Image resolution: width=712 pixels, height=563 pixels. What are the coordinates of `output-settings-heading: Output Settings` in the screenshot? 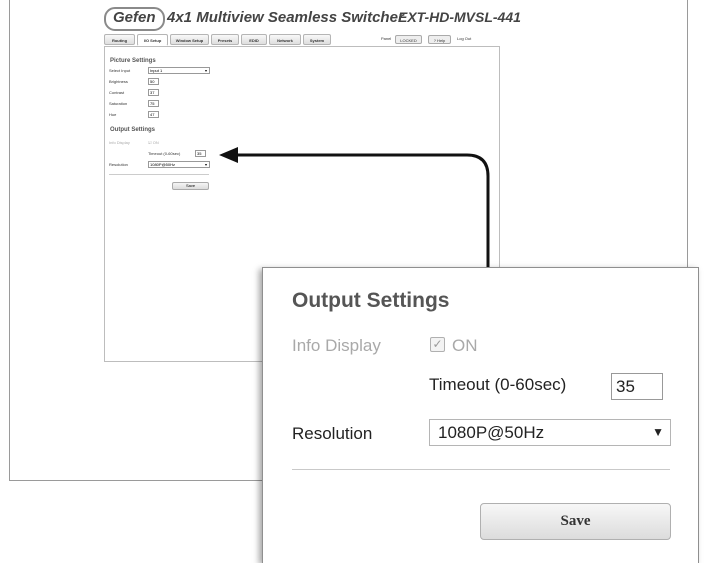 It's located at (371, 300).